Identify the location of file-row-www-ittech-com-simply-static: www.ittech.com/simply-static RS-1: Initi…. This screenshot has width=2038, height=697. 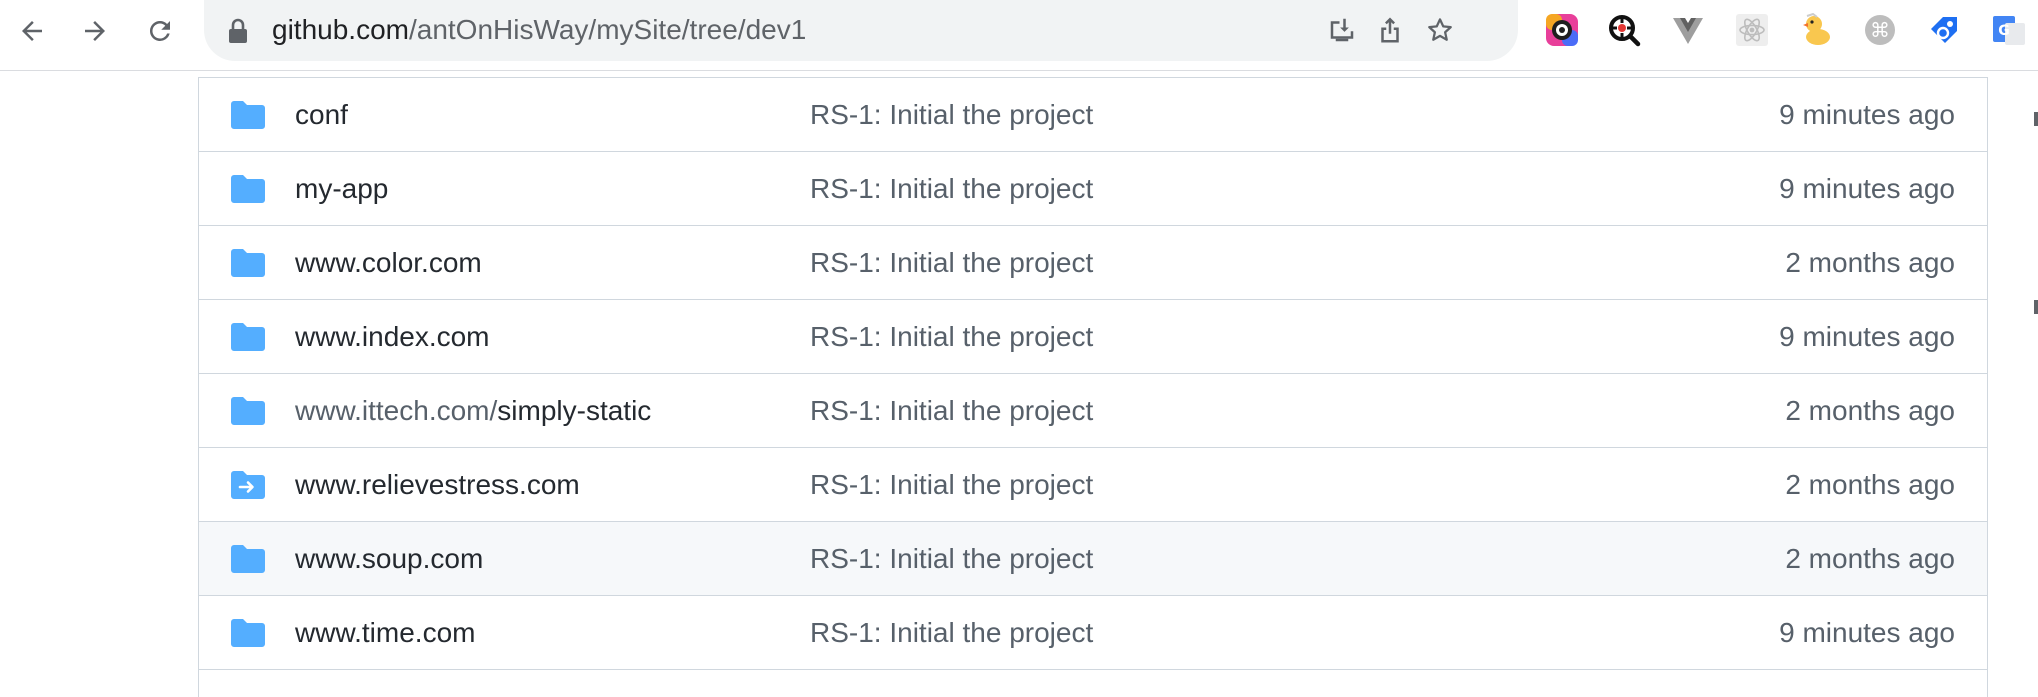
(1093, 411).